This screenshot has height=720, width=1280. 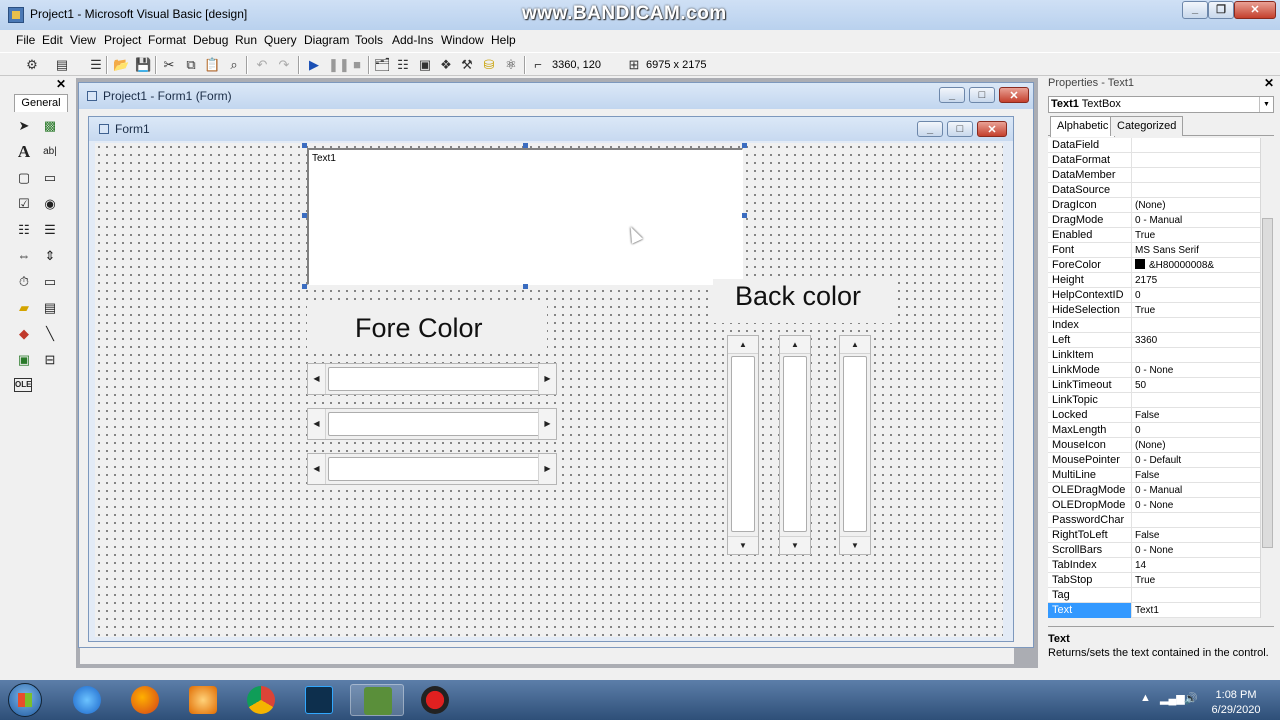 I want to click on minimize-button: _, so click(x=1195, y=10).